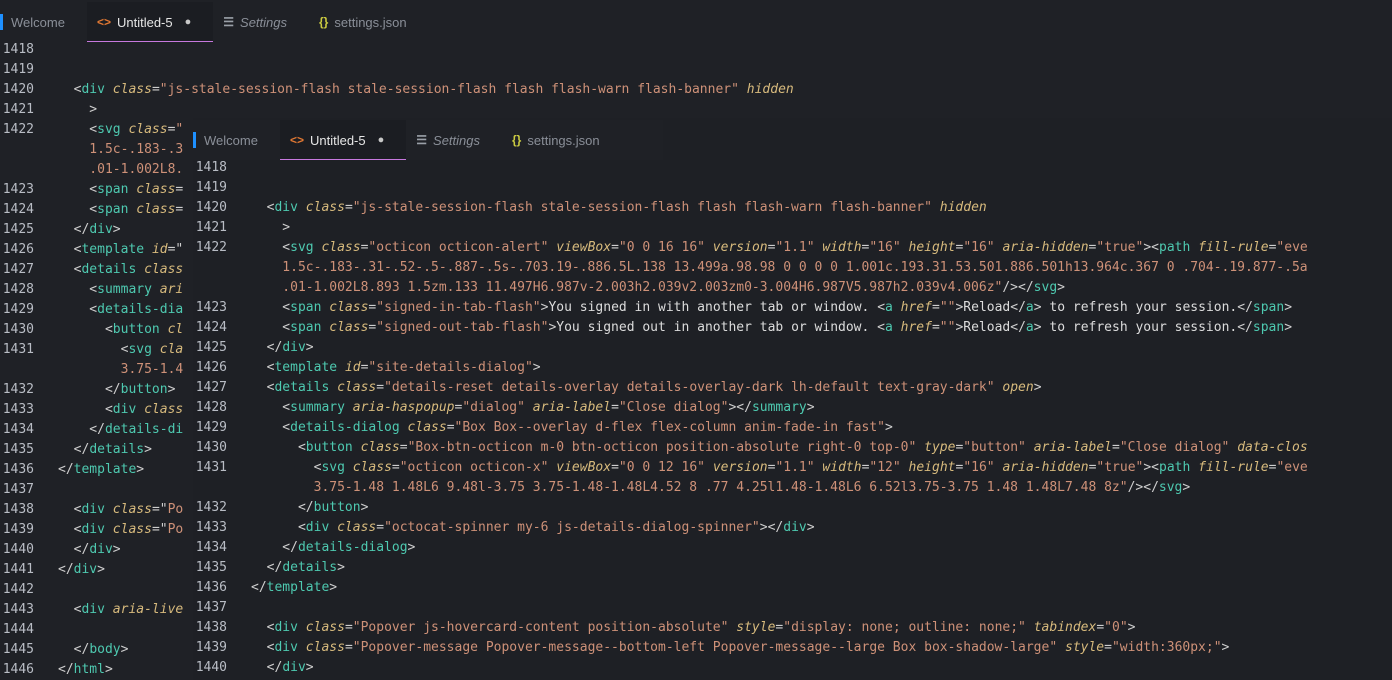 The image size is (1392, 680). What do you see at coordinates (1018, 287) in the screenshot?
I see `code-token: /></` at bounding box center [1018, 287].